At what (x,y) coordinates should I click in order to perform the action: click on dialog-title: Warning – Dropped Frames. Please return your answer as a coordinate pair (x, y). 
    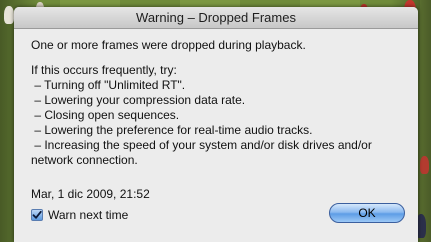
    Looking at the image, I should click on (216, 17).